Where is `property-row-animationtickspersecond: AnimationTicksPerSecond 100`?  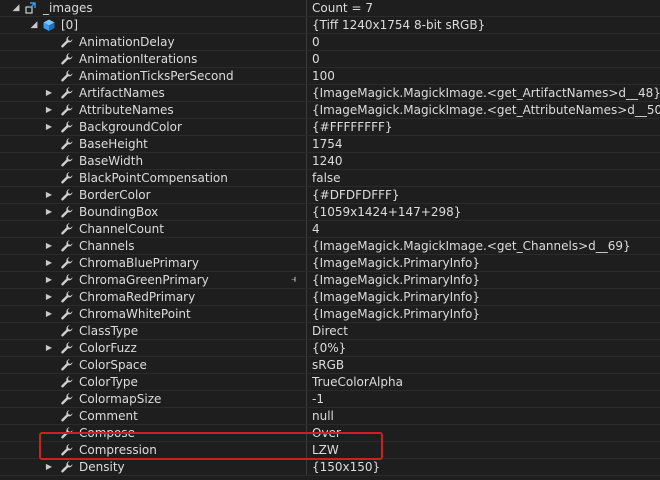
property-row-animationtickspersecond: AnimationTicksPerSecond 100 is located at coordinates (330, 76).